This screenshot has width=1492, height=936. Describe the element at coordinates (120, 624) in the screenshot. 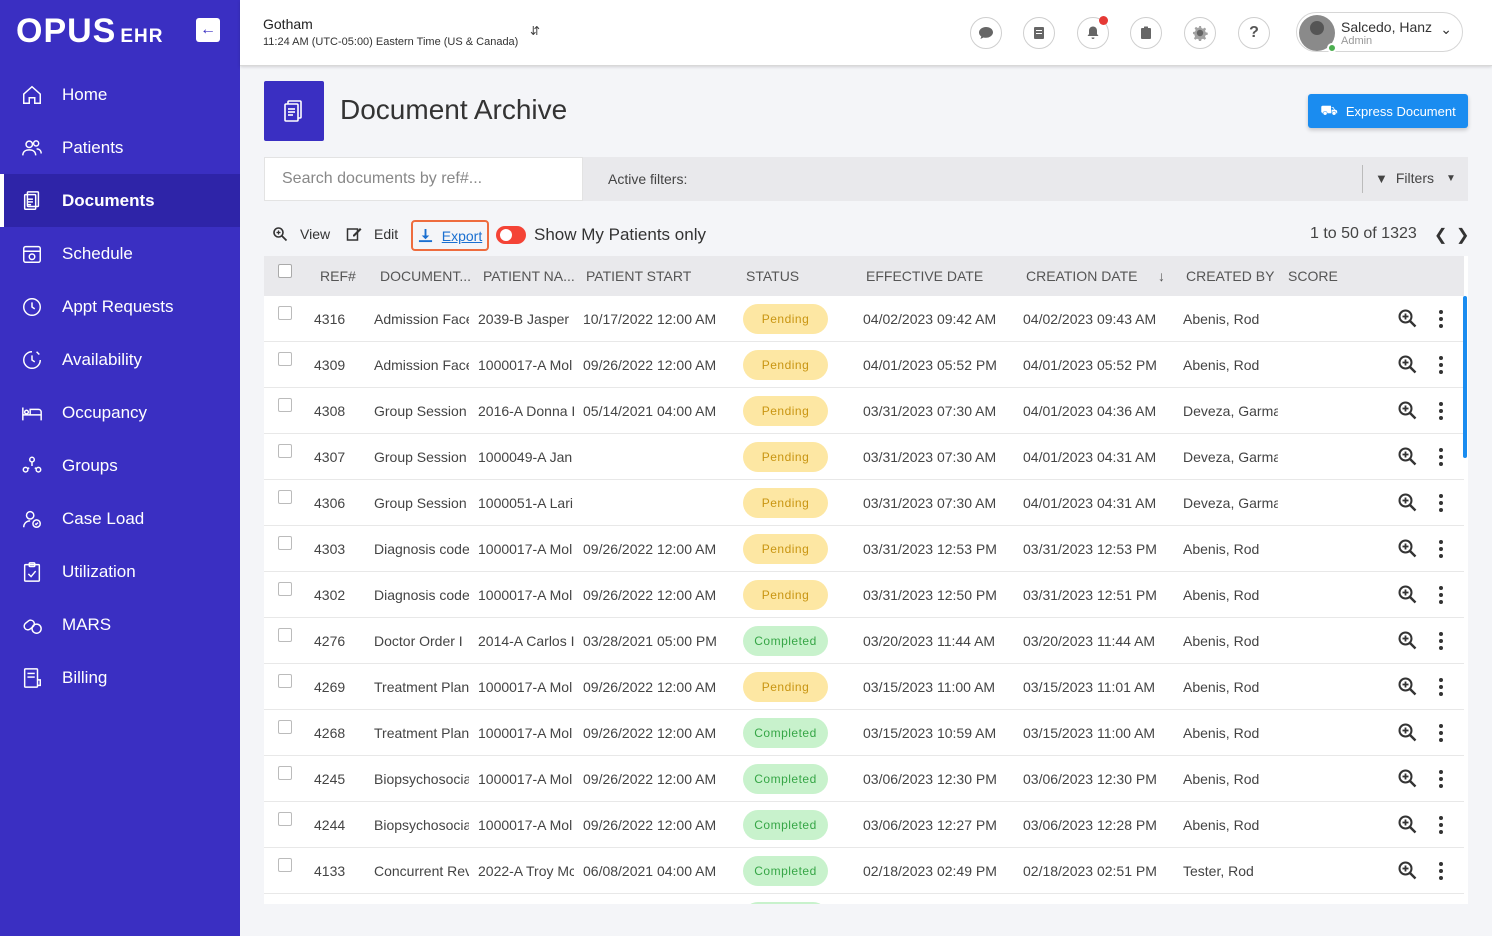

I see `sidebar-item-mars: MARS` at that location.